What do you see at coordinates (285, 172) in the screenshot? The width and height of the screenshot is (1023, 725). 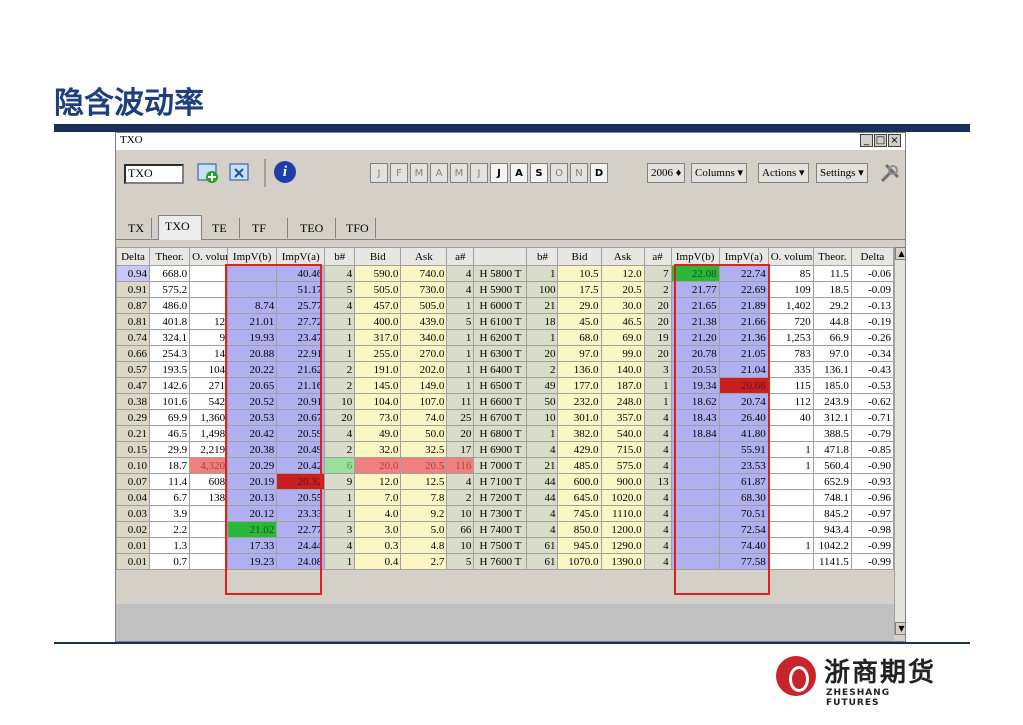 I see `info-icon: i` at bounding box center [285, 172].